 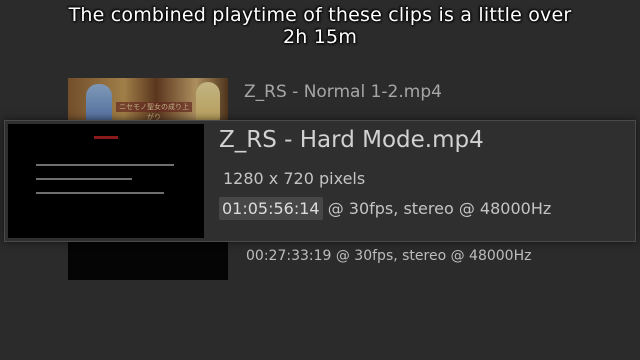 I want to click on clip-item-normal: ニセモノ聖女の成り上がり Z_RS - Normal 1-2.mp4, so click(x=348, y=100).